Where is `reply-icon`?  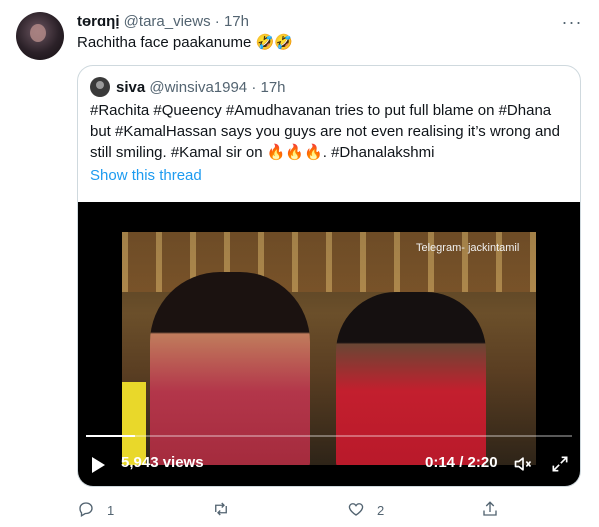 reply-icon is located at coordinates (86, 510).